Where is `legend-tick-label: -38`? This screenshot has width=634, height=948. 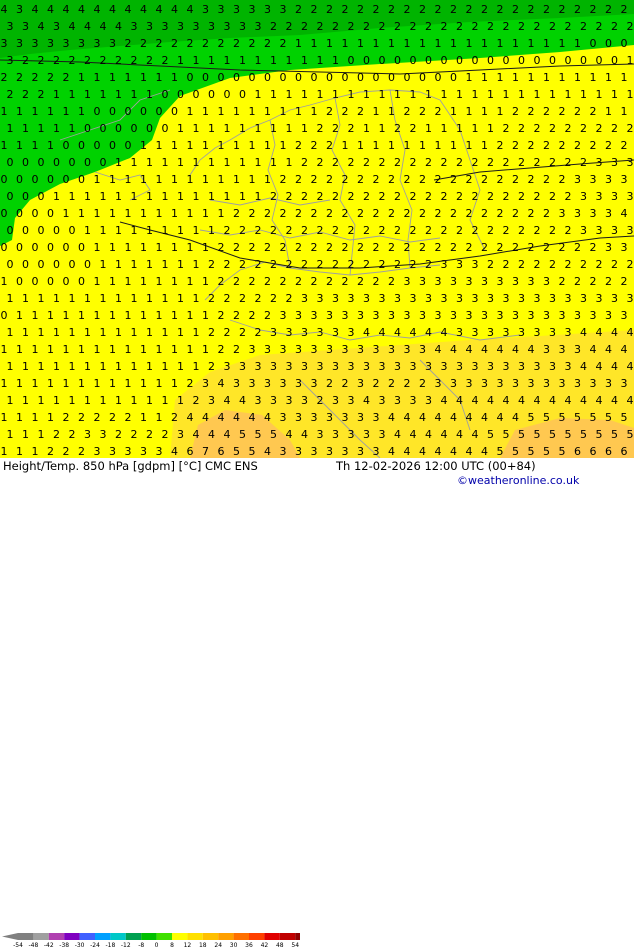
legend-tick-label: -38 is located at coordinates (64, 945).